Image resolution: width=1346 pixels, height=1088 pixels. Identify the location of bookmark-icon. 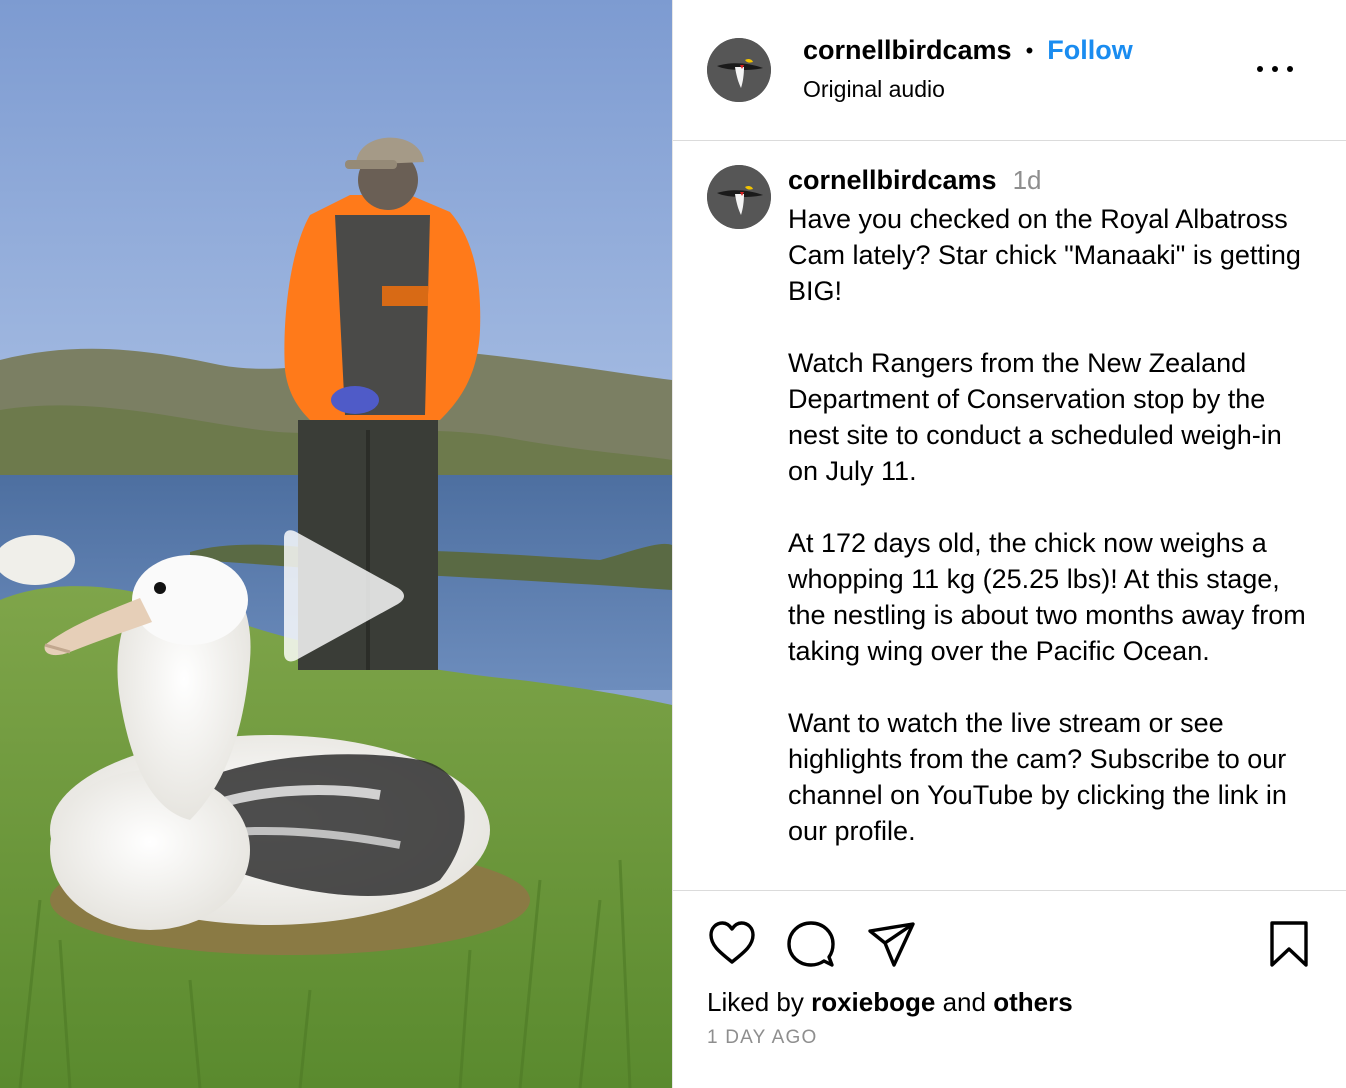
(1289, 944).